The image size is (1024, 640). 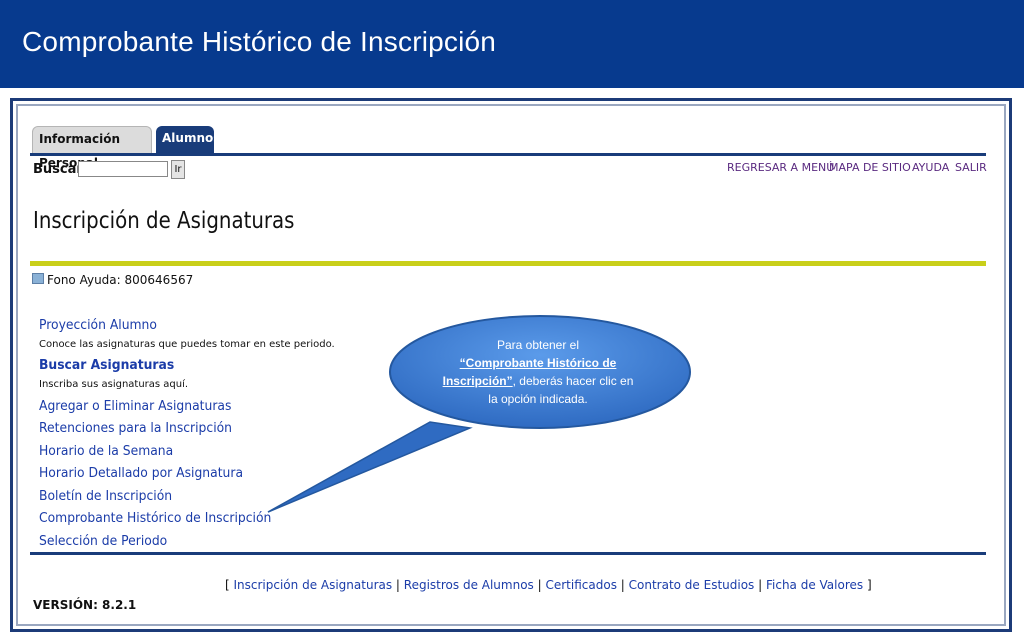 I want to click on menu-proyeccion-alumno: Proyección Alumno, so click(x=98, y=325).